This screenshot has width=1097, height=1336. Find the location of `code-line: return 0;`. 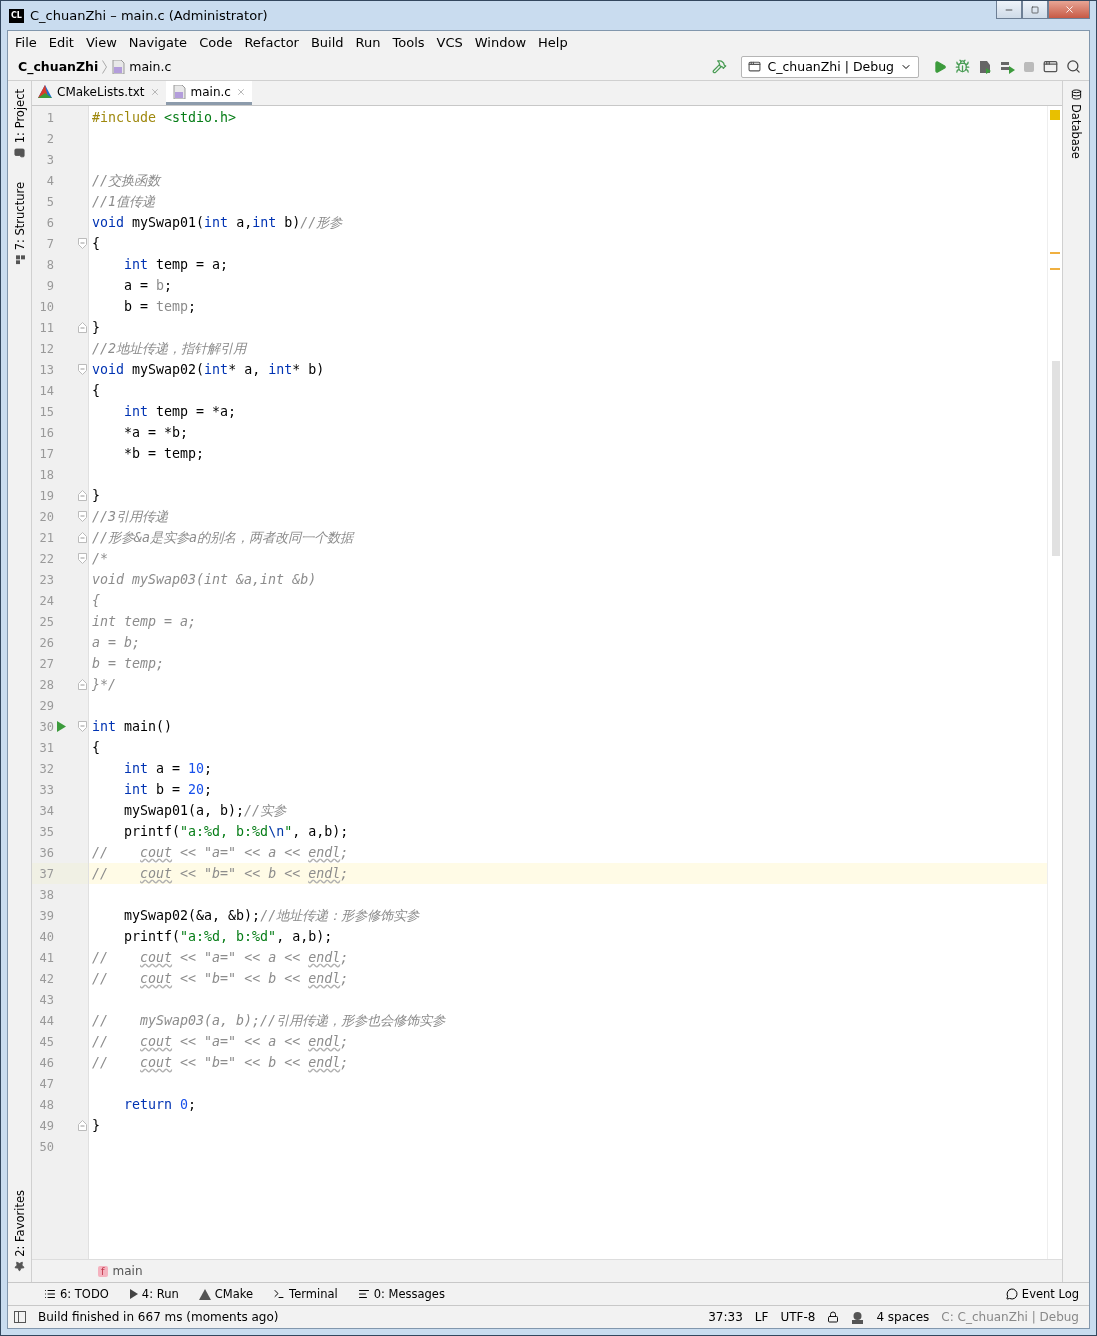

code-line: return 0; is located at coordinates (160, 1104).